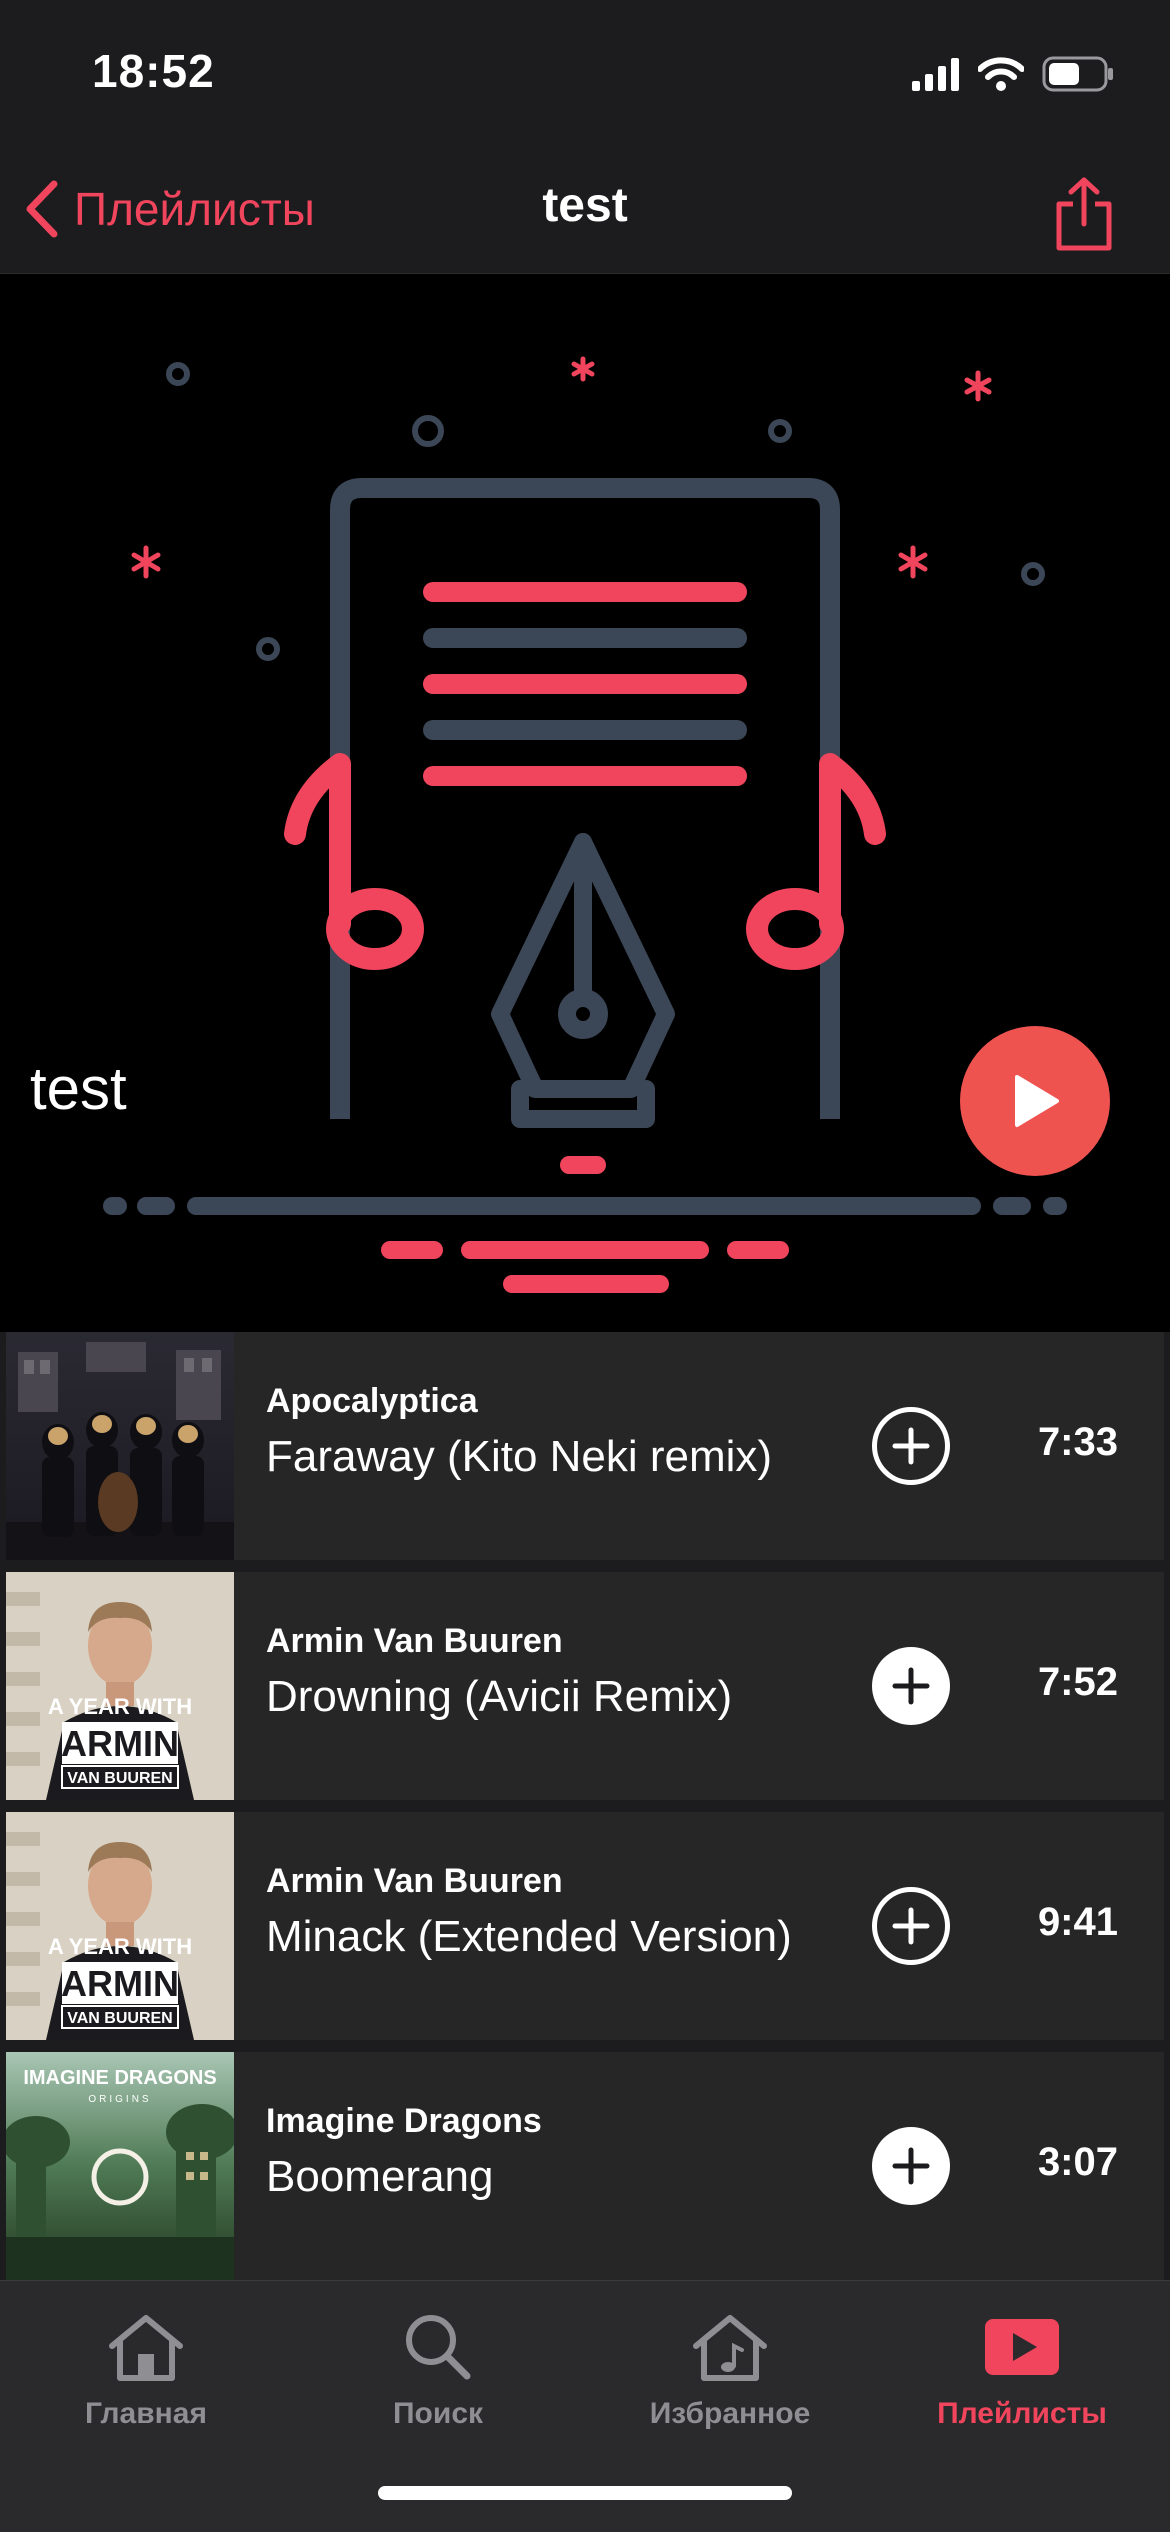 The image size is (1170, 2532). I want to click on tab-playlists: Плейлисты, so click(1022, 2371).